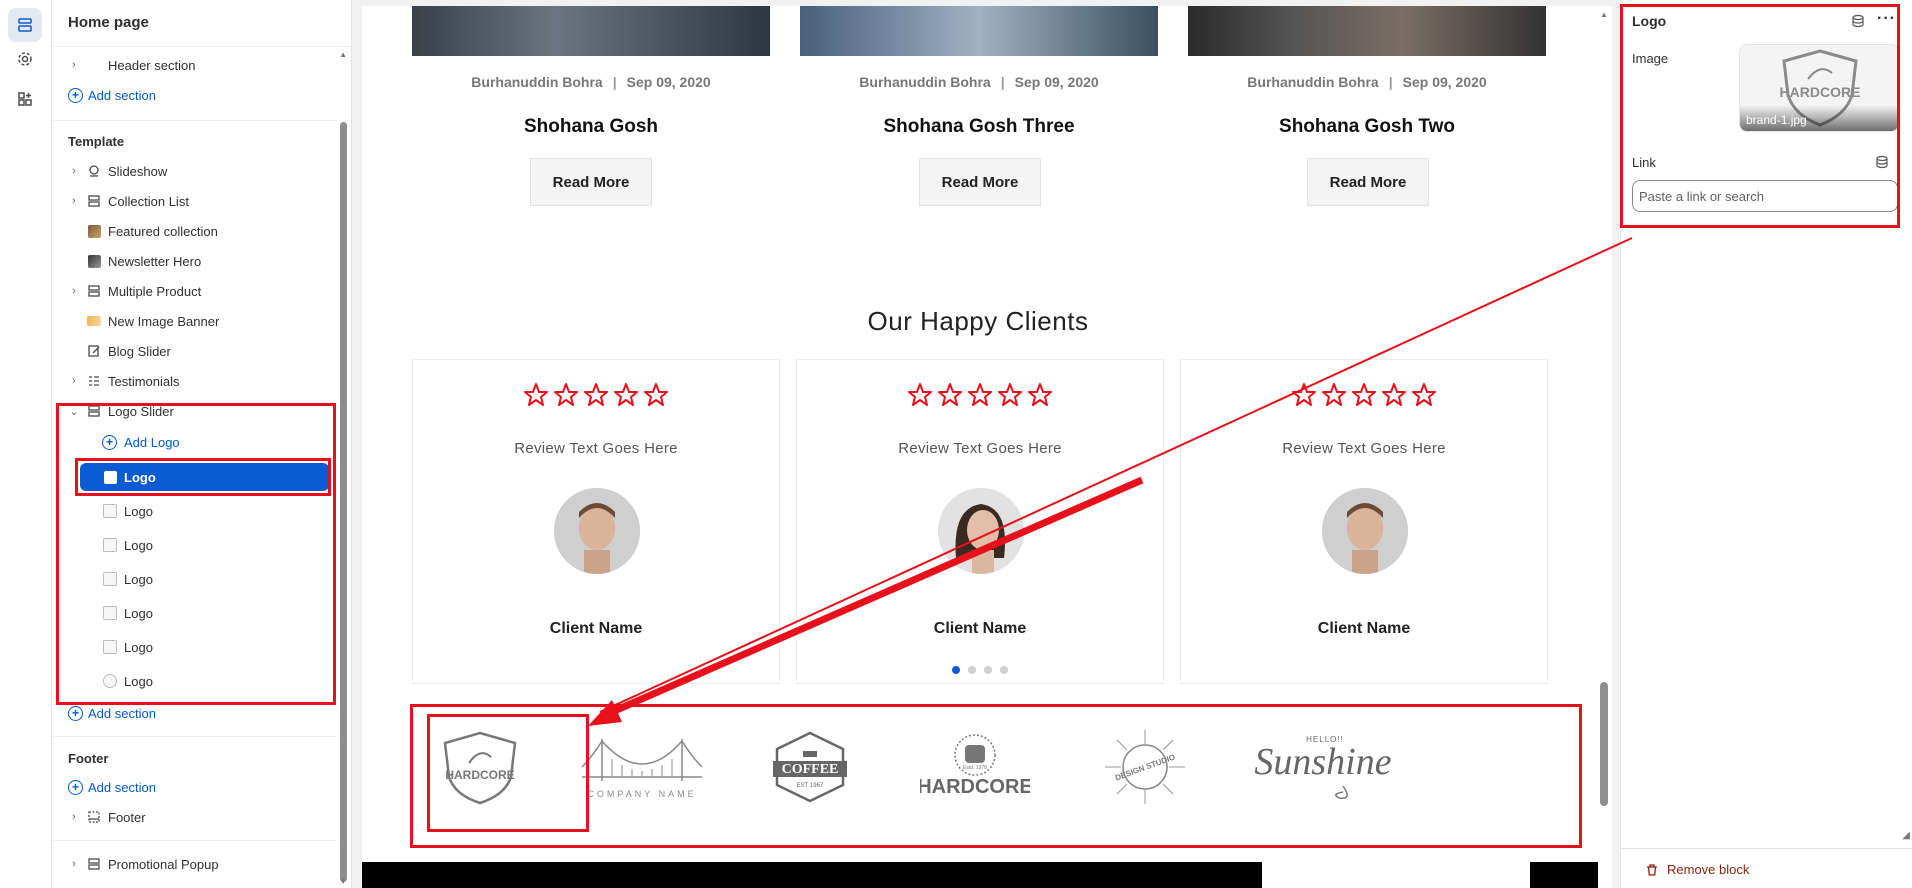  What do you see at coordinates (925, 82) in the screenshot?
I see `post-author: Burhanuddin Bohra` at bounding box center [925, 82].